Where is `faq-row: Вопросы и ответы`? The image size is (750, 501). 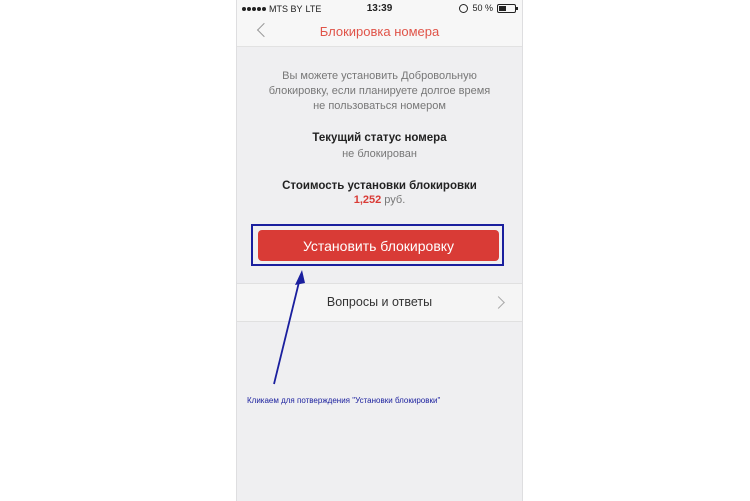
faq-row: Вопросы и ответы is located at coordinates (379, 302).